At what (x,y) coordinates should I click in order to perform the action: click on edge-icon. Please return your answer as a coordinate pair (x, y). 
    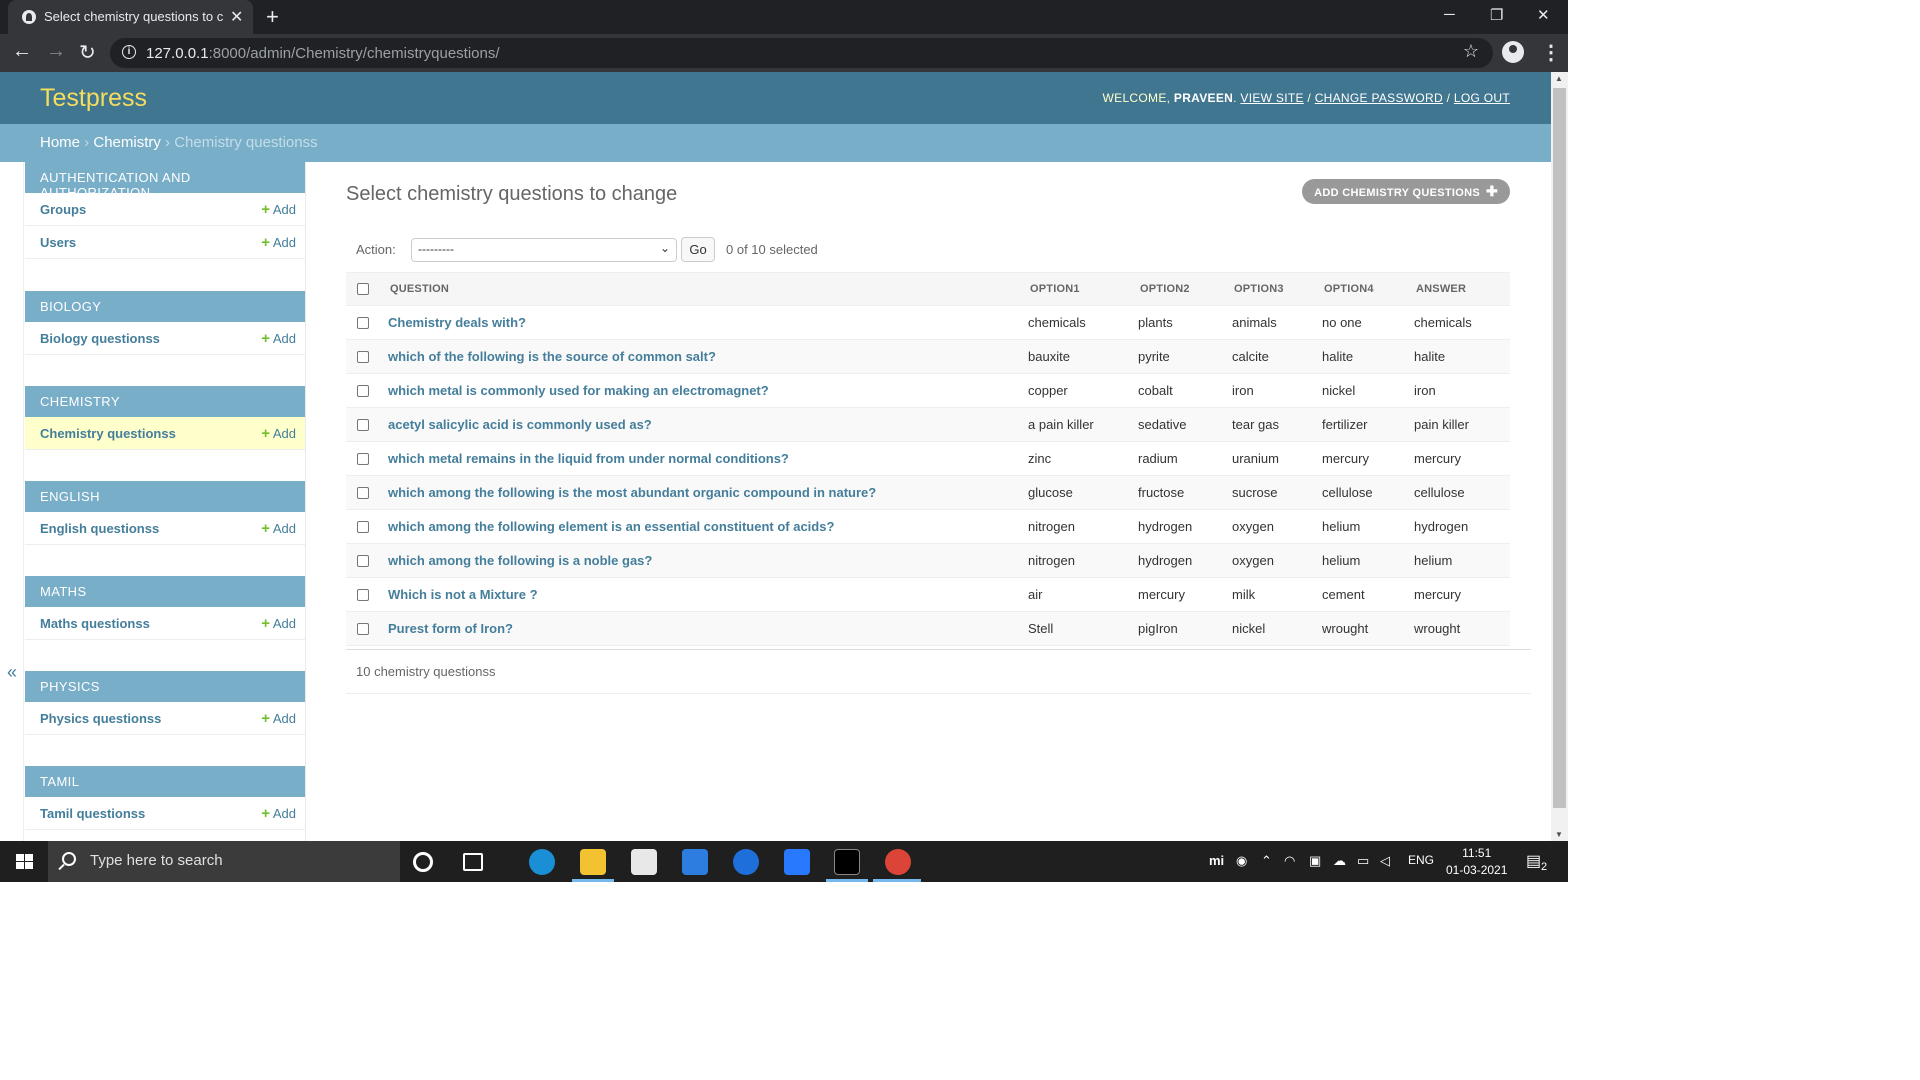
    Looking at the image, I should click on (542, 862).